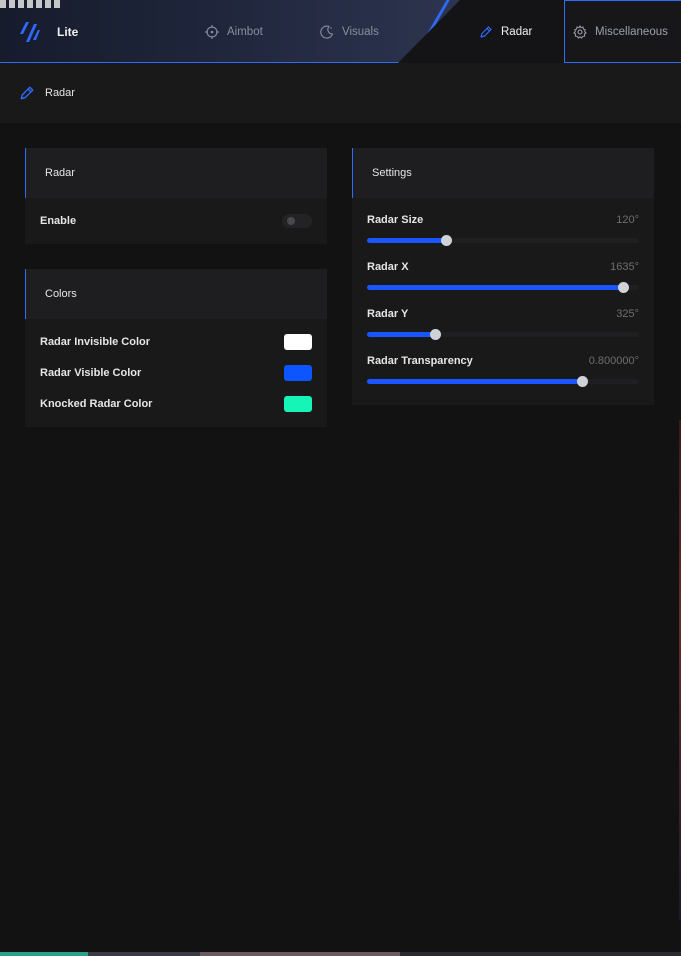 This screenshot has width=681, height=956. I want to click on color-label: Radar Visible Color, so click(91, 372).